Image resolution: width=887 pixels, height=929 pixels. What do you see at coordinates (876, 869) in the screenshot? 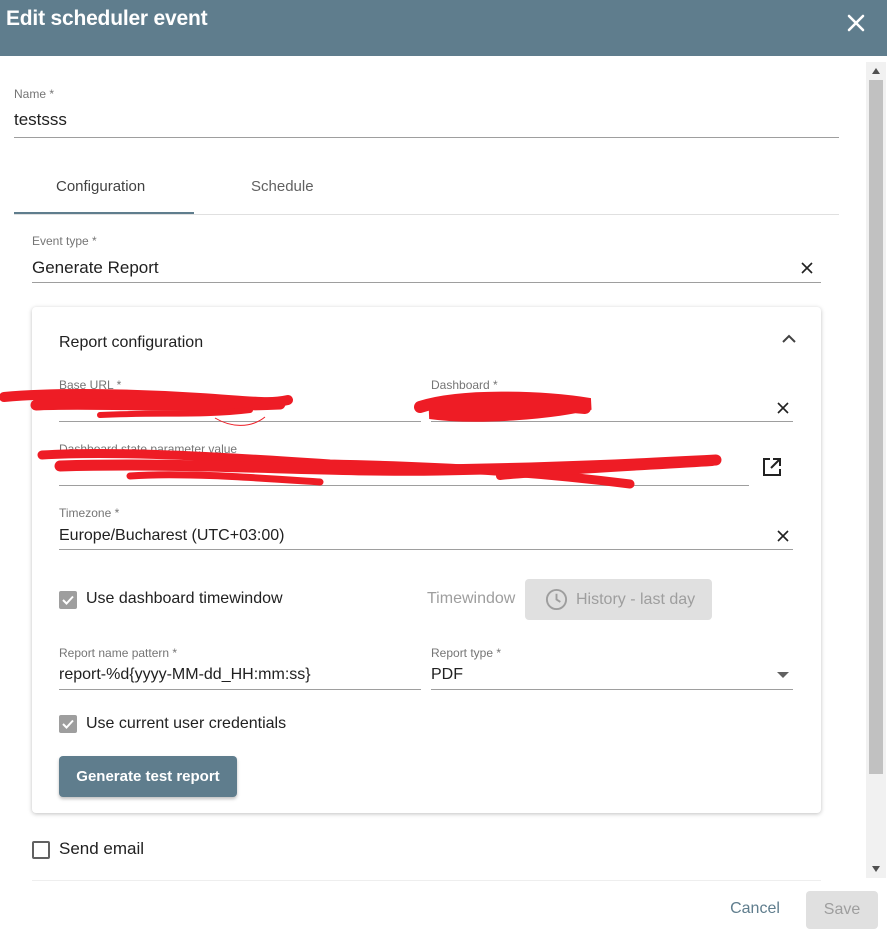
I see `scroll-down-arrow-icon` at bounding box center [876, 869].